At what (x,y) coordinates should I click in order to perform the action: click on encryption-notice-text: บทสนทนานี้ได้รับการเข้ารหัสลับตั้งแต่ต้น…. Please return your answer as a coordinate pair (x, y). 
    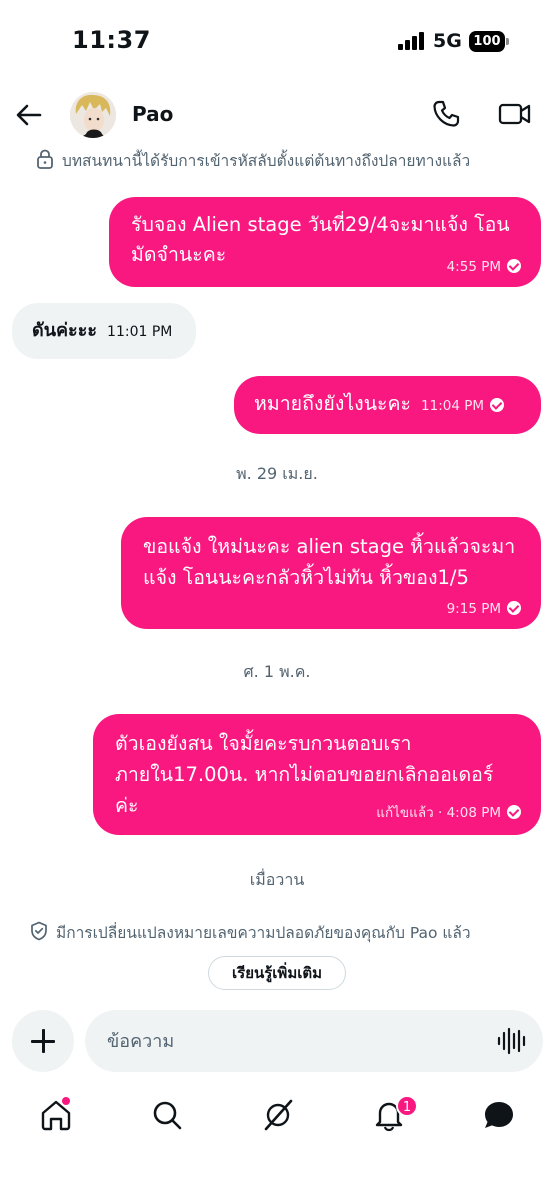
    Looking at the image, I should click on (266, 161).